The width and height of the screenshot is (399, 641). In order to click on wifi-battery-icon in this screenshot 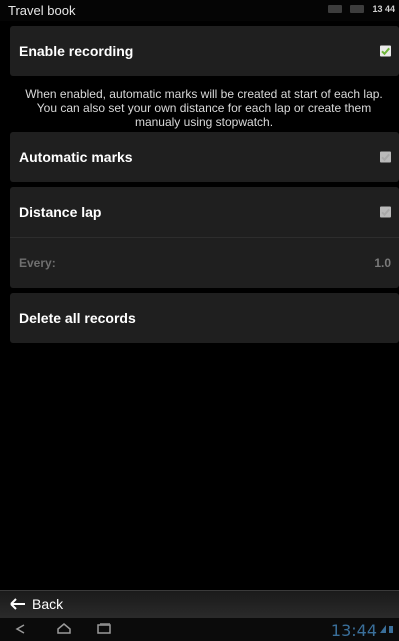, I will do `click(386, 629)`.